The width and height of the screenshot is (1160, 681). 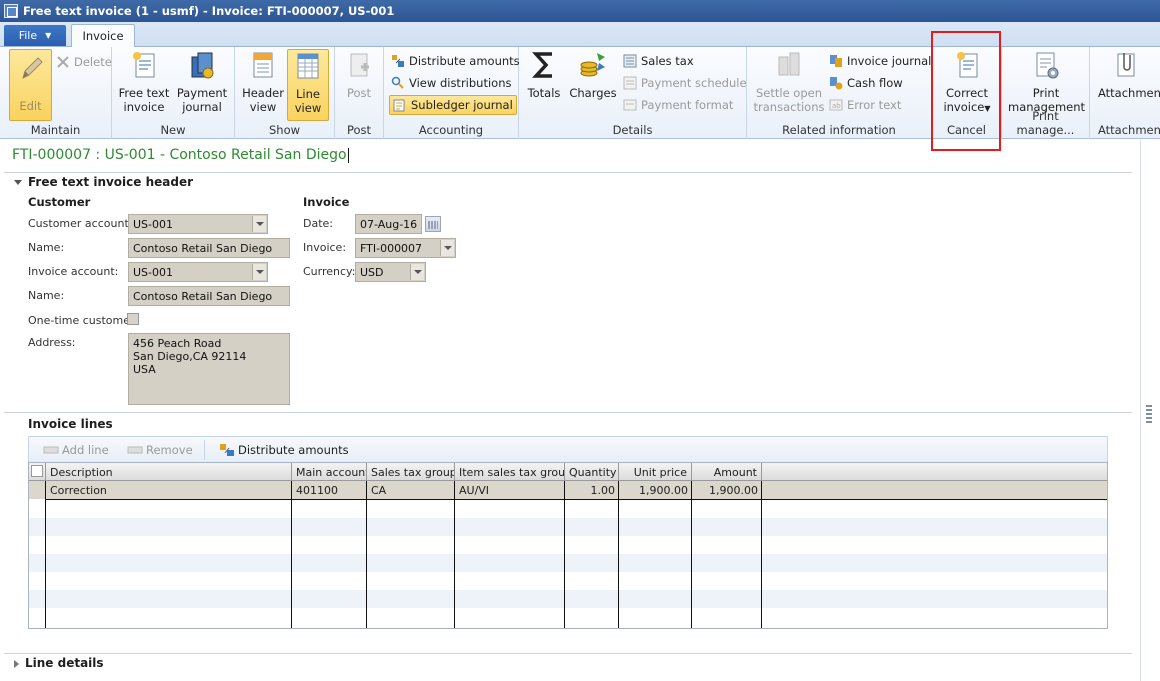 What do you see at coordinates (359, 65) in the screenshot?
I see `post-icon` at bounding box center [359, 65].